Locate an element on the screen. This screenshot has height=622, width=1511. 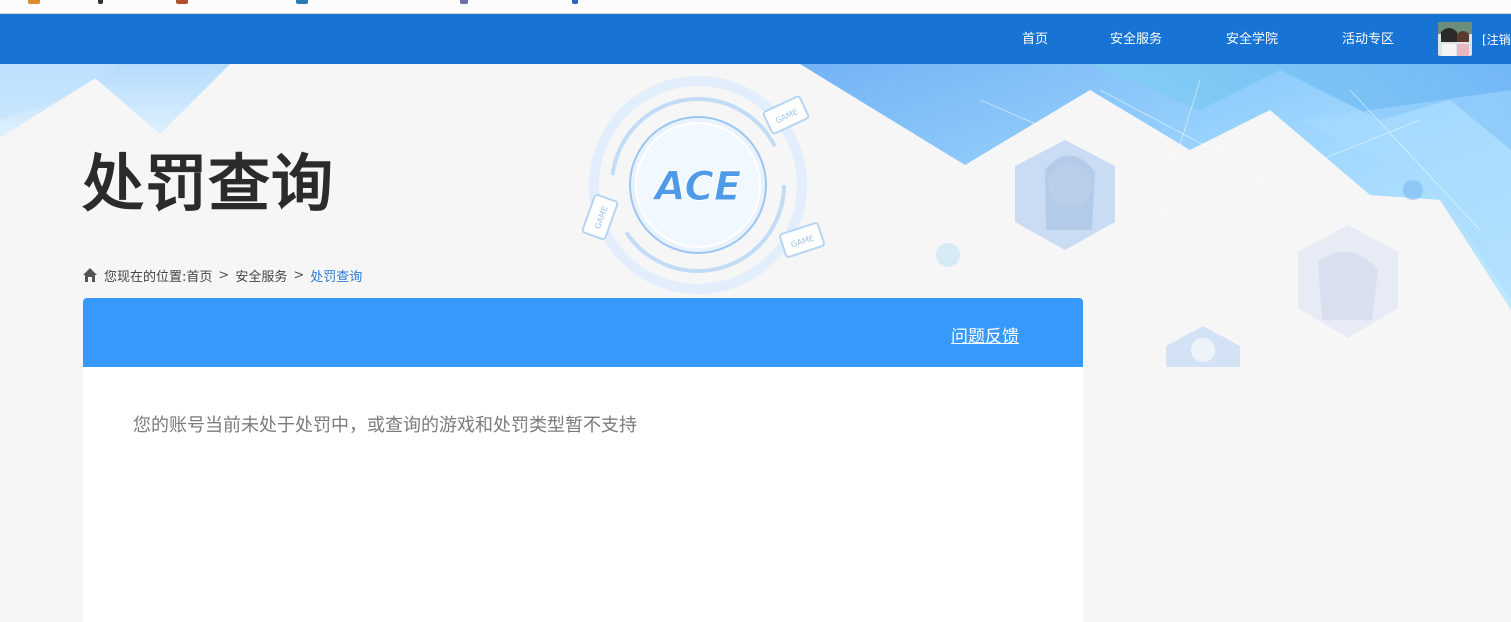
breadcrumb: 您现在的位置: 首页 > 安全服务 > 处罚查询 is located at coordinates (222, 275).